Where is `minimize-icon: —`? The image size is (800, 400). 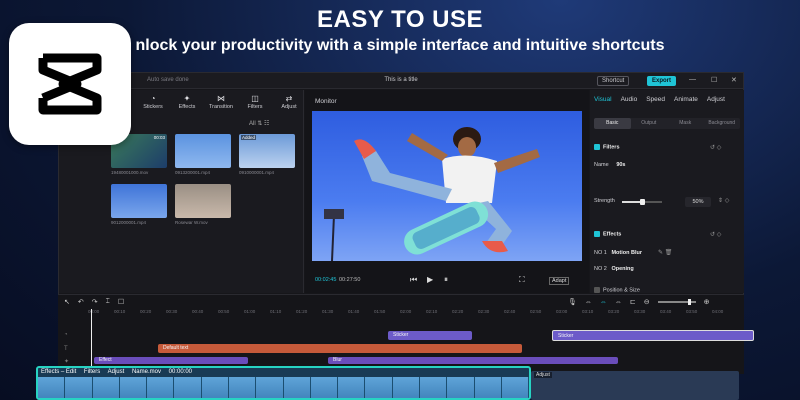
minimize-icon: — is located at coordinates (692, 79).